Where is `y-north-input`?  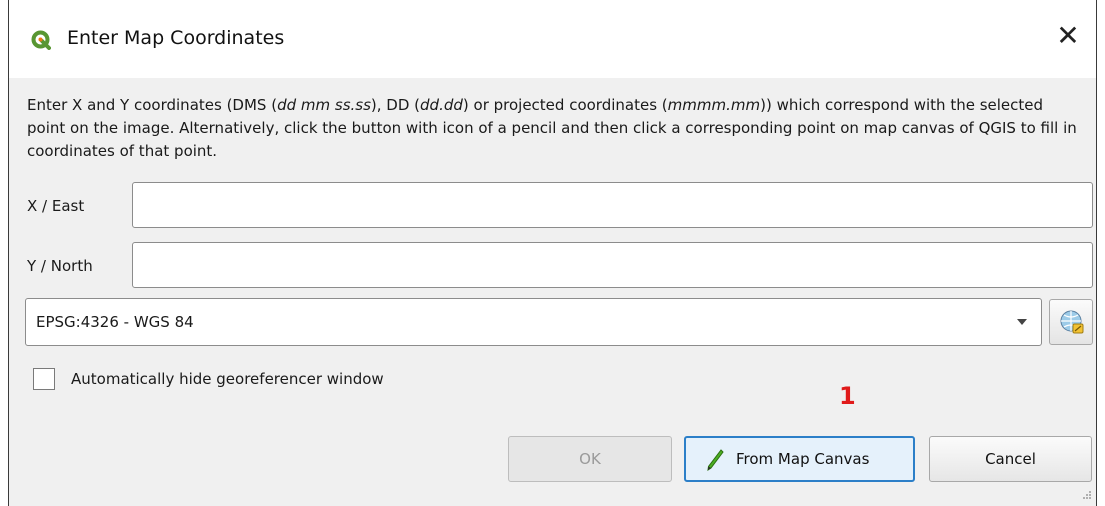
y-north-input is located at coordinates (612, 265).